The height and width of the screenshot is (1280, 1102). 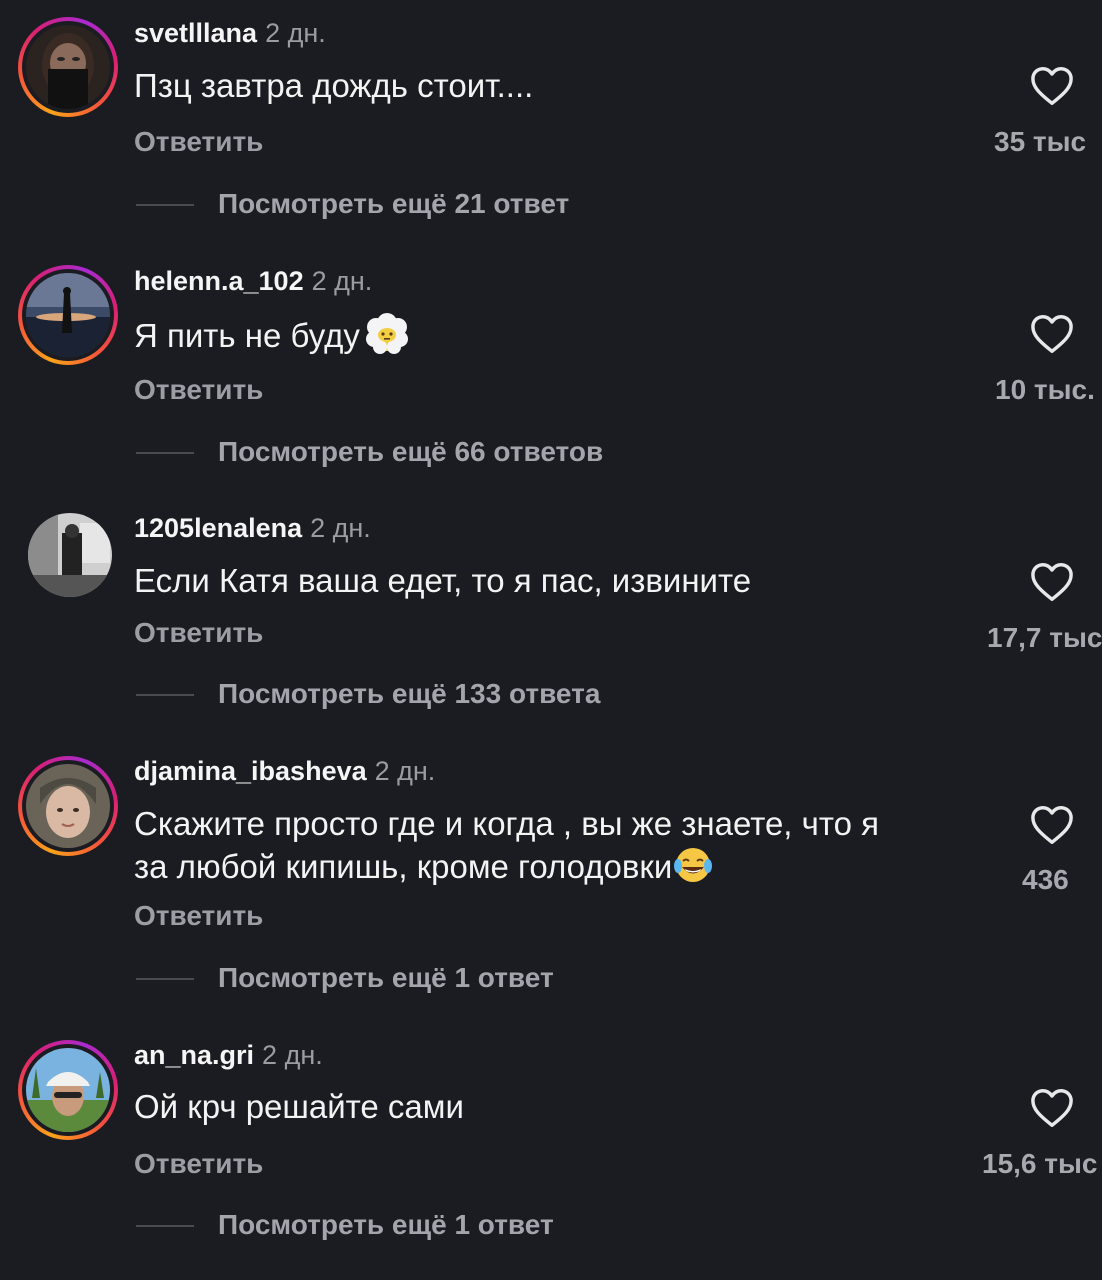 What do you see at coordinates (195, 33) in the screenshot?
I see `username-text: svetlllana` at bounding box center [195, 33].